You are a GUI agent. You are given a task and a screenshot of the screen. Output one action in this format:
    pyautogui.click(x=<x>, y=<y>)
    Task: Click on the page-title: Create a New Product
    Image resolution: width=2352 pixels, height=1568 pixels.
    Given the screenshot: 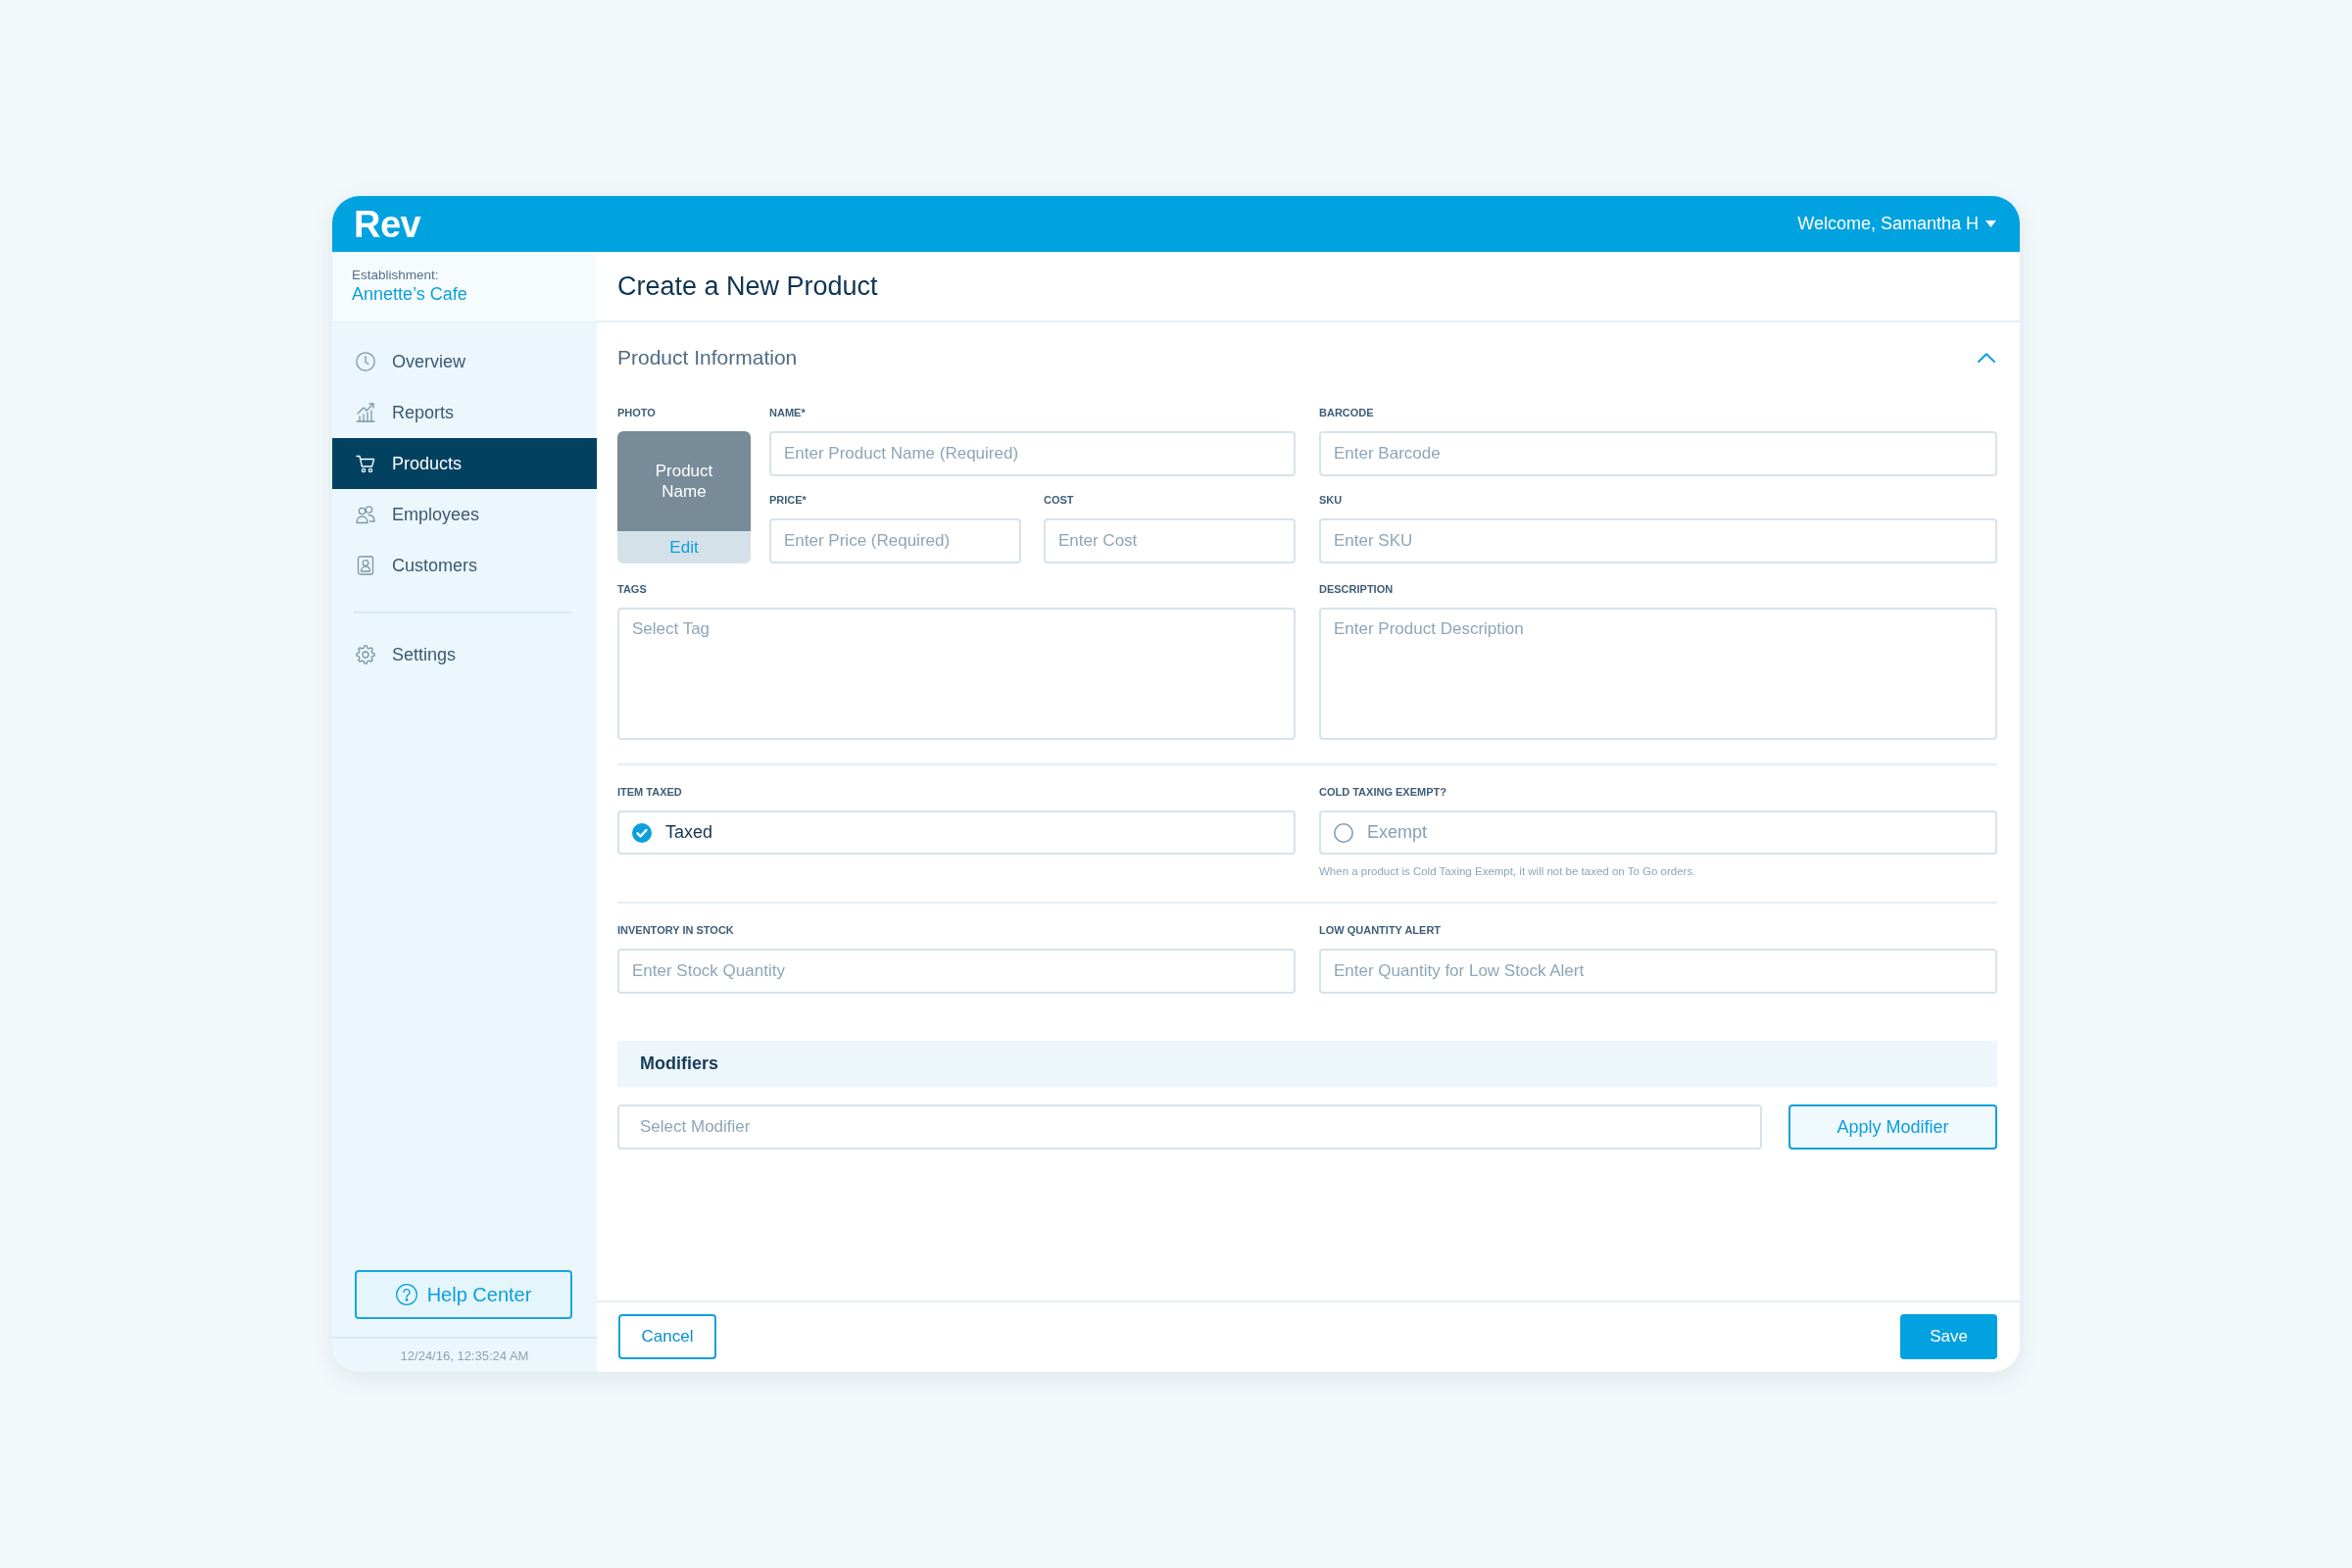 What is the action you would take?
    pyautogui.click(x=747, y=286)
    